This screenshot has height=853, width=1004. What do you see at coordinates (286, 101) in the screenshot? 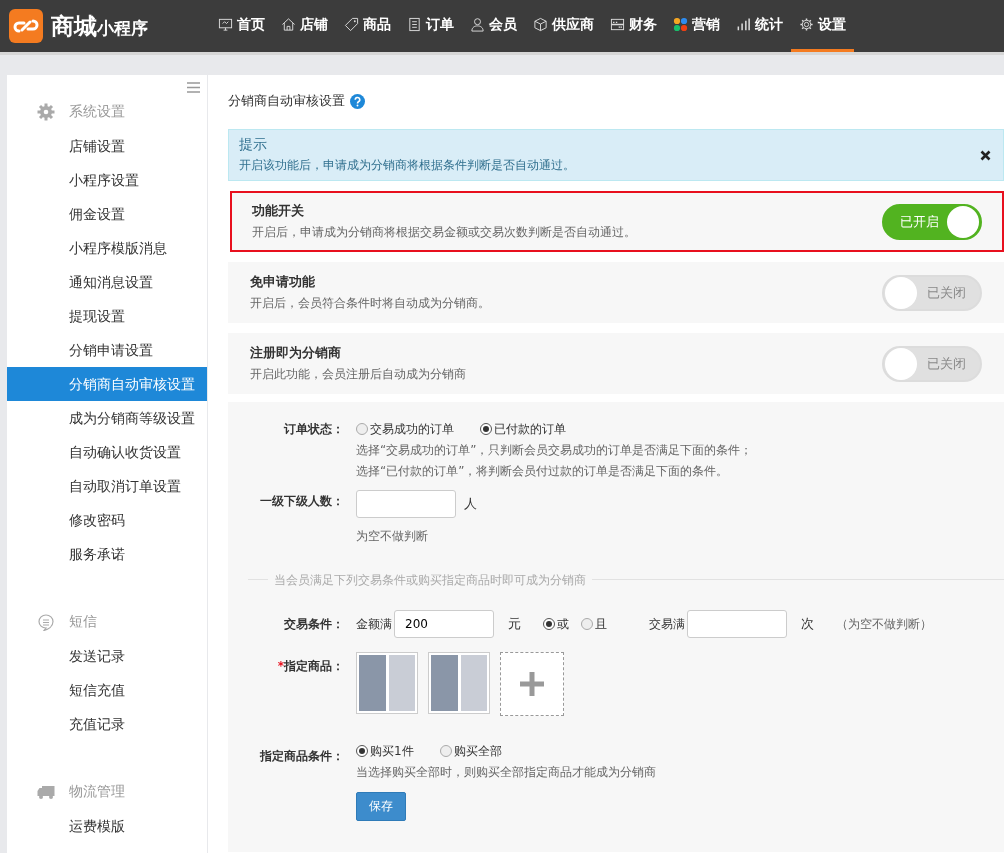
I see `page-title: 分销商自动审核设置` at bounding box center [286, 101].